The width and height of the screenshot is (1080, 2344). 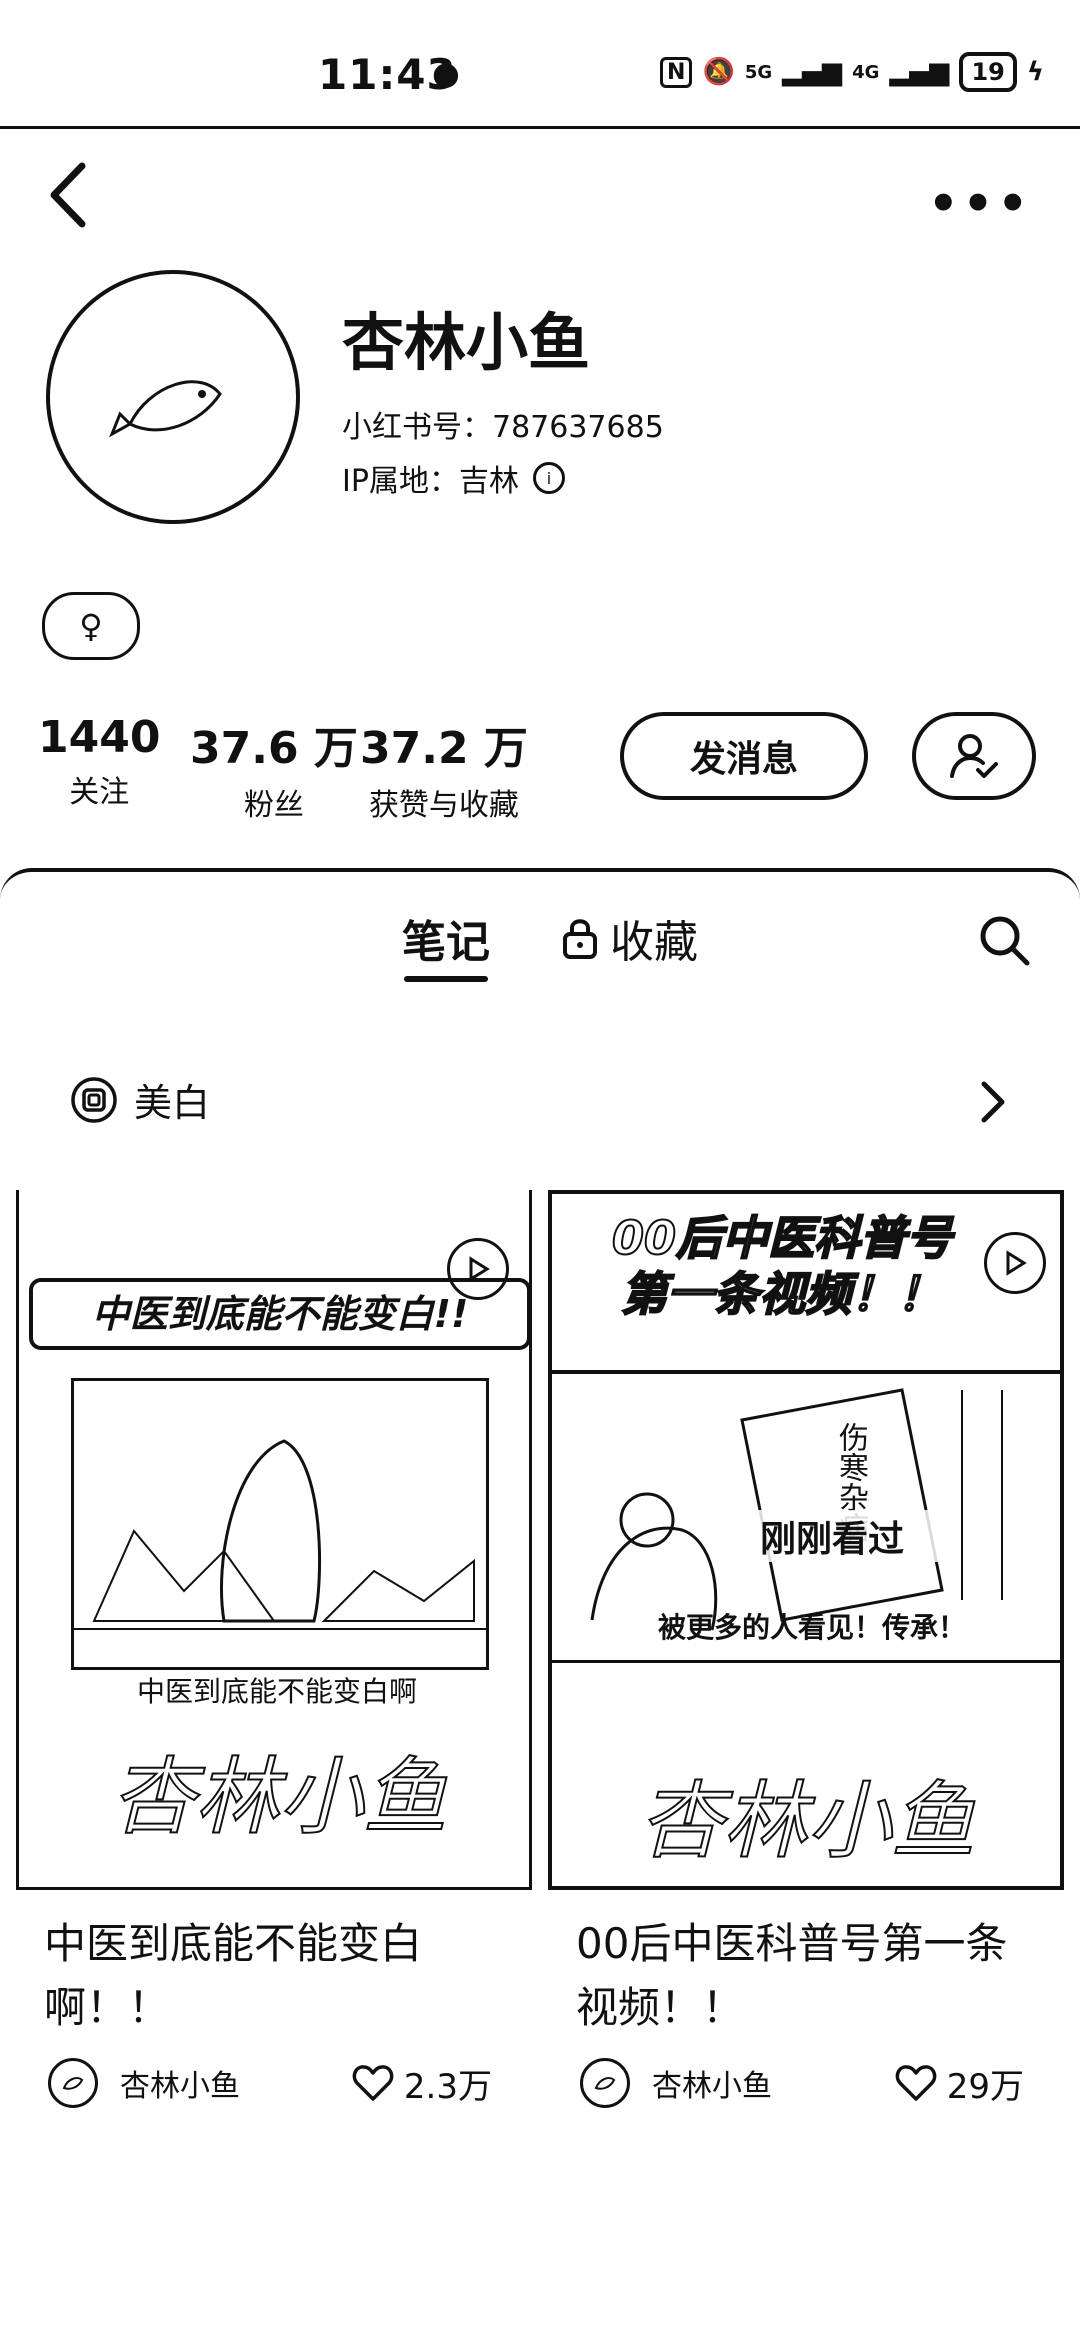 I want to click on battery-level: 19, so click(x=988, y=72).